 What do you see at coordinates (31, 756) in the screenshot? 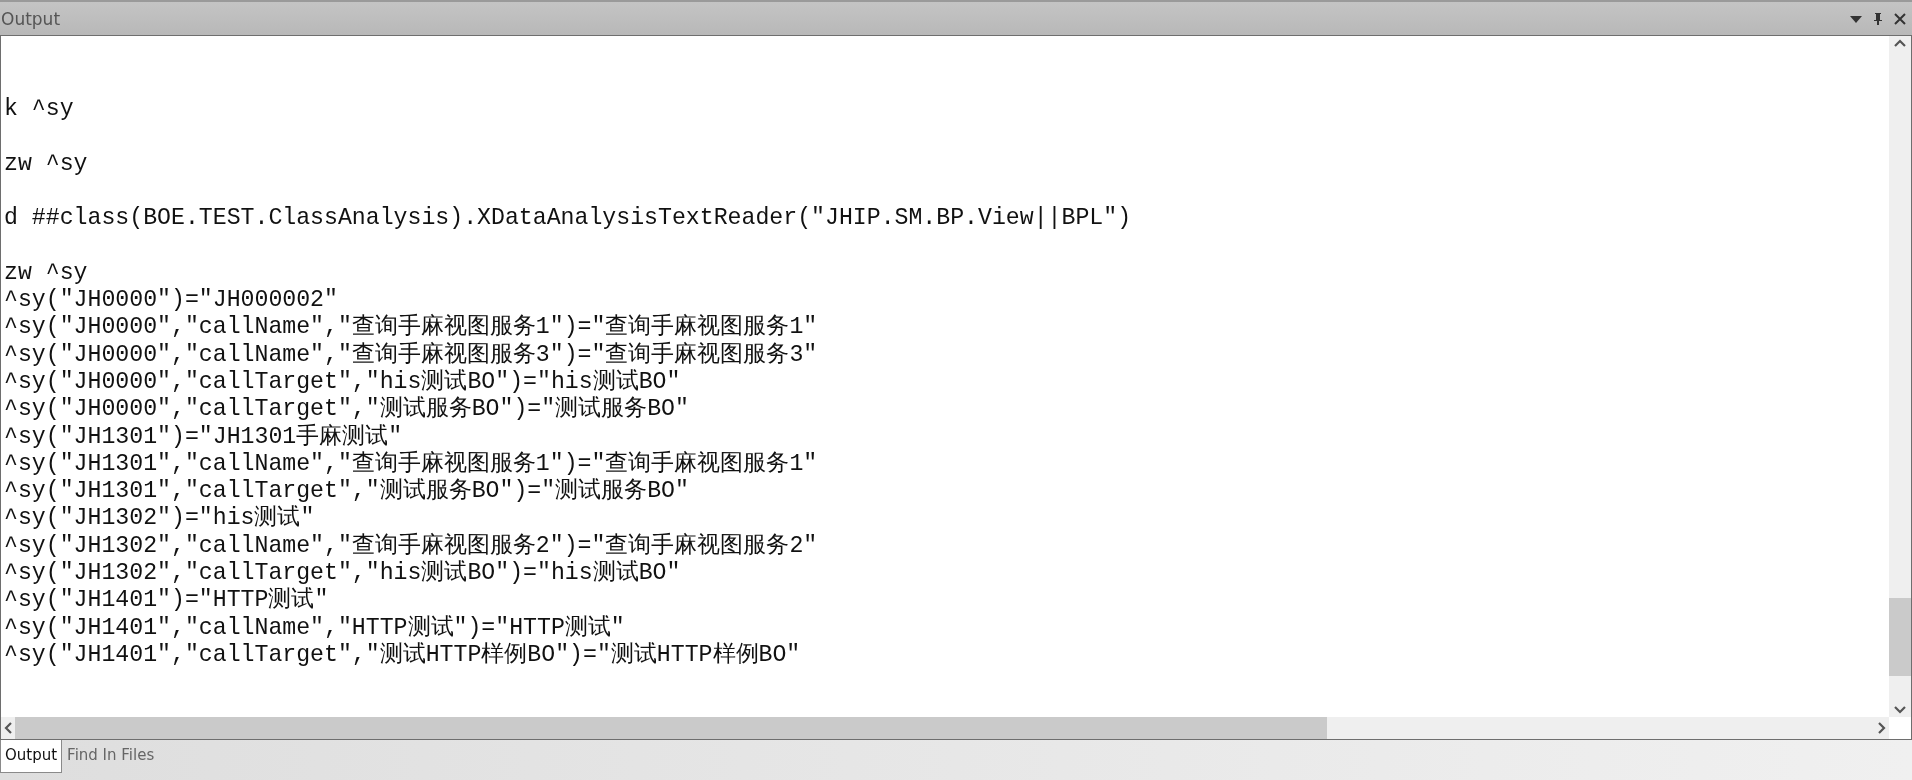
I see `panel-tab: Output` at bounding box center [31, 756].